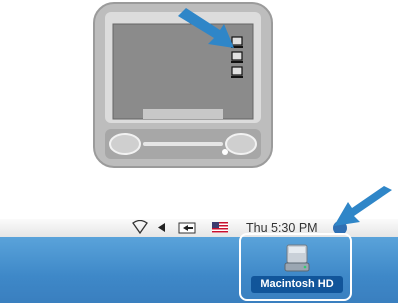 Image resolution: width=398 pixels, height=303 pixels. What do you see at coordinates (140, 227) in the screenshot?
I see `wifi-icon` at bounding box center [140, 227].